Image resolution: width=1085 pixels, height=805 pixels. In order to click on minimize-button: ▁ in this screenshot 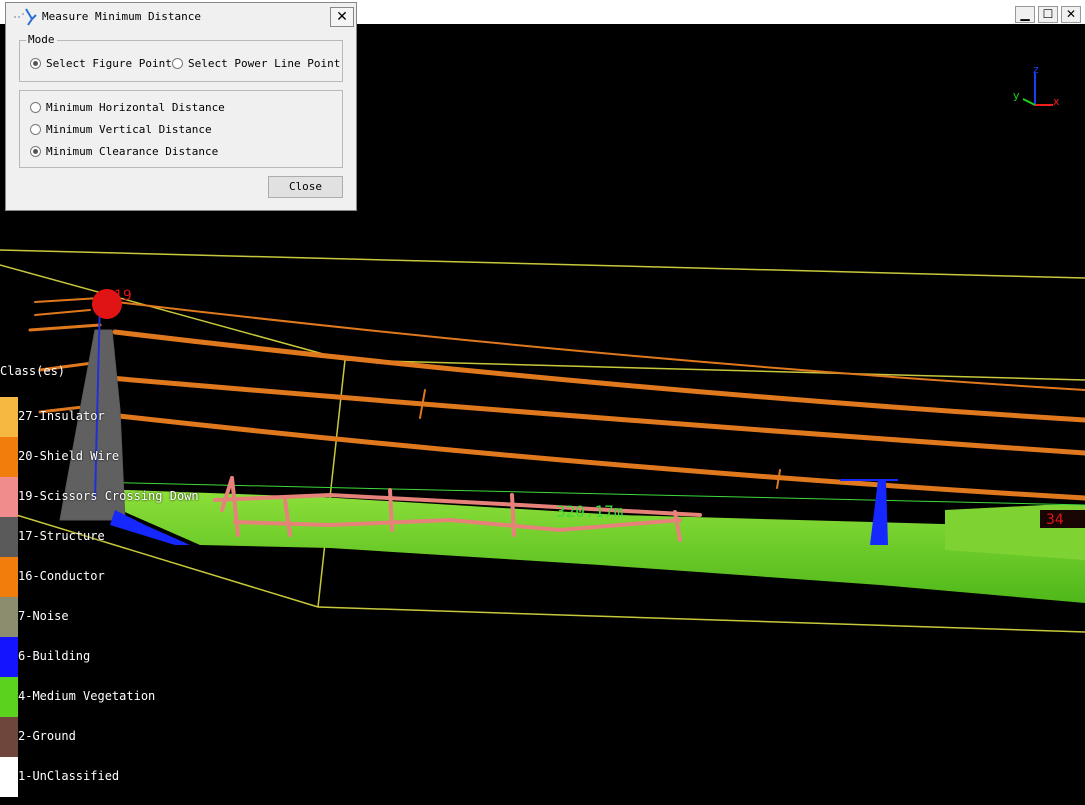, I will do `click(1025, 14)`.